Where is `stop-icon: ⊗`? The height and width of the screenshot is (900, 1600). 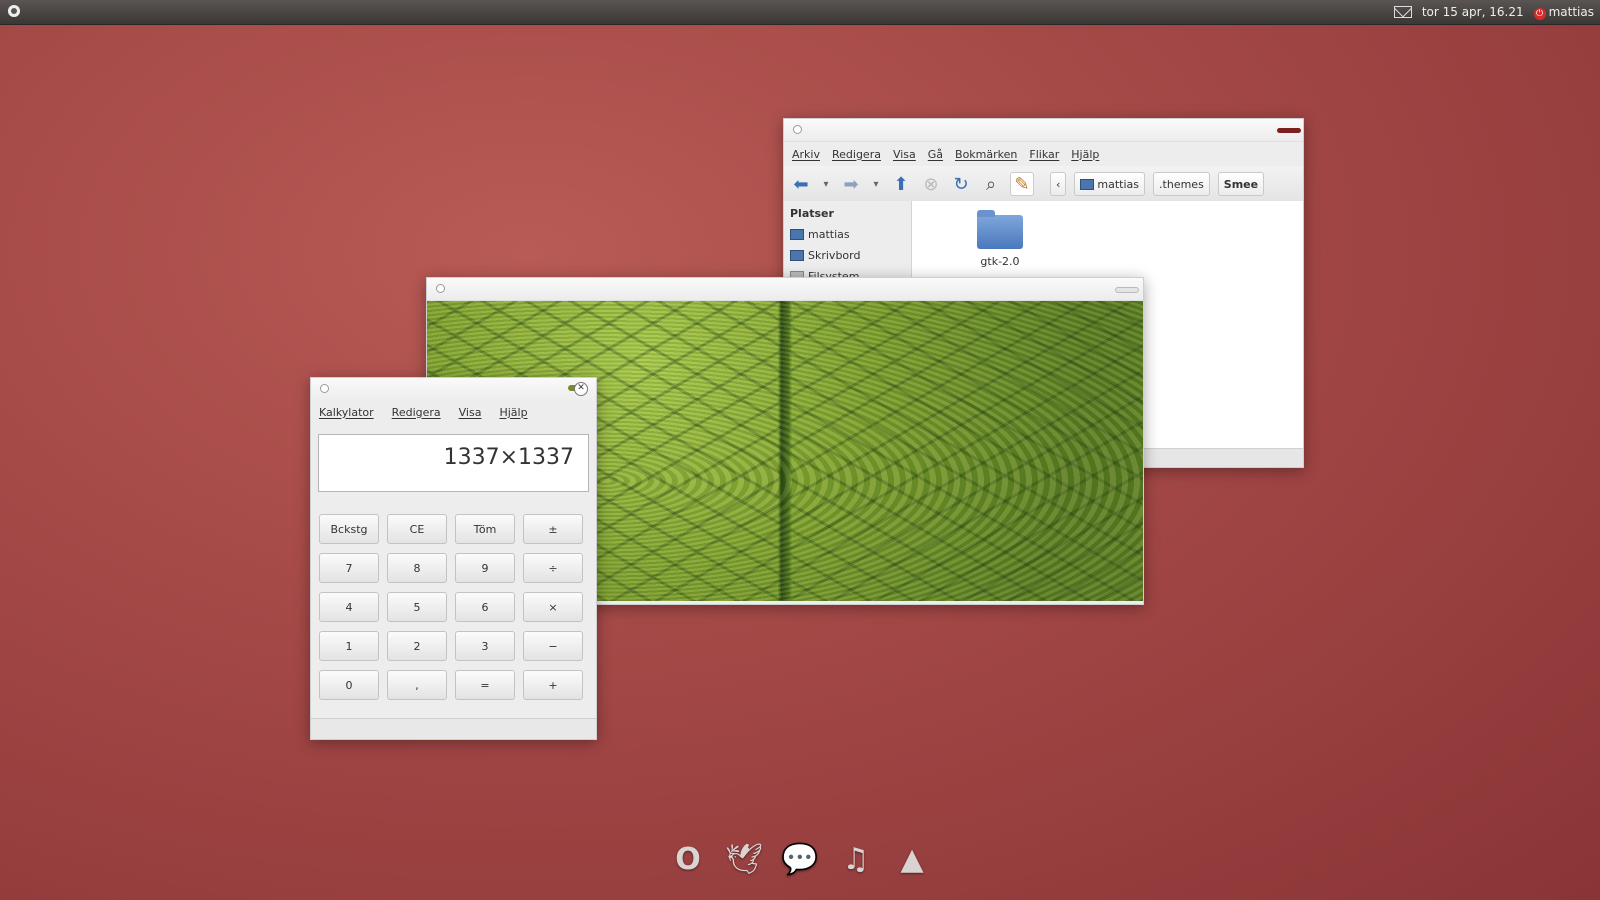 stop-icon: ⊗ is located at coordinates (931, 184).